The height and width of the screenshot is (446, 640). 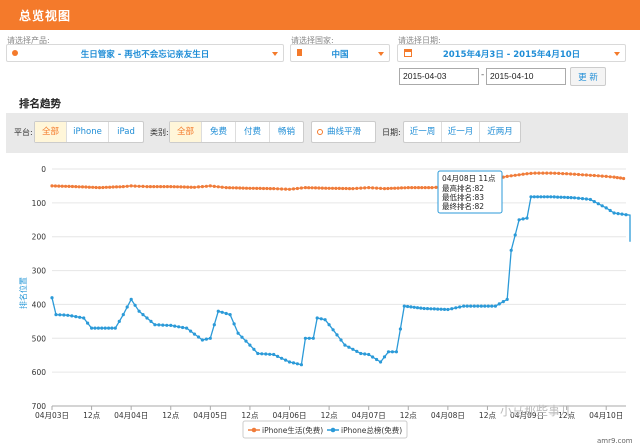 I want to click on type-all-button: 全部, so click(x=186, y=132).